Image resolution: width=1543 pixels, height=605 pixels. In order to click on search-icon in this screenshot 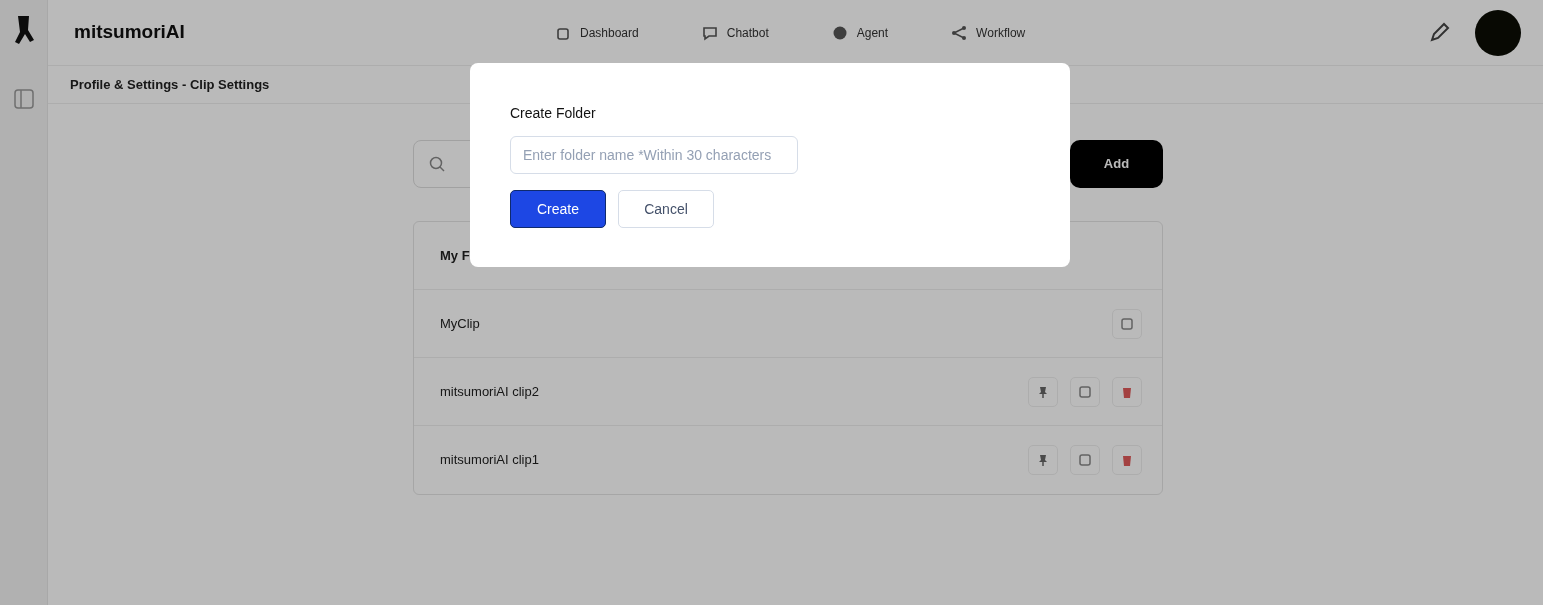, I will do `click(437, 164)`.